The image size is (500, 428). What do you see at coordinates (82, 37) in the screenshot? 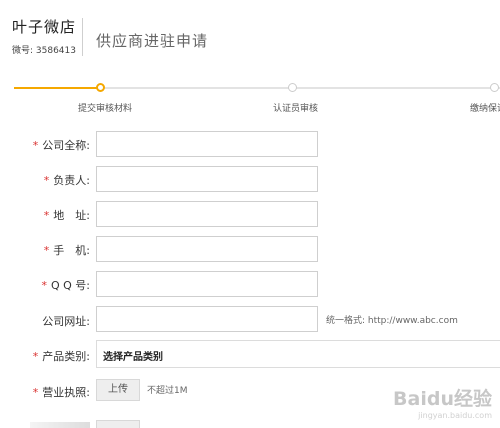
I see `header-divider` at bounding box center [82, 37].